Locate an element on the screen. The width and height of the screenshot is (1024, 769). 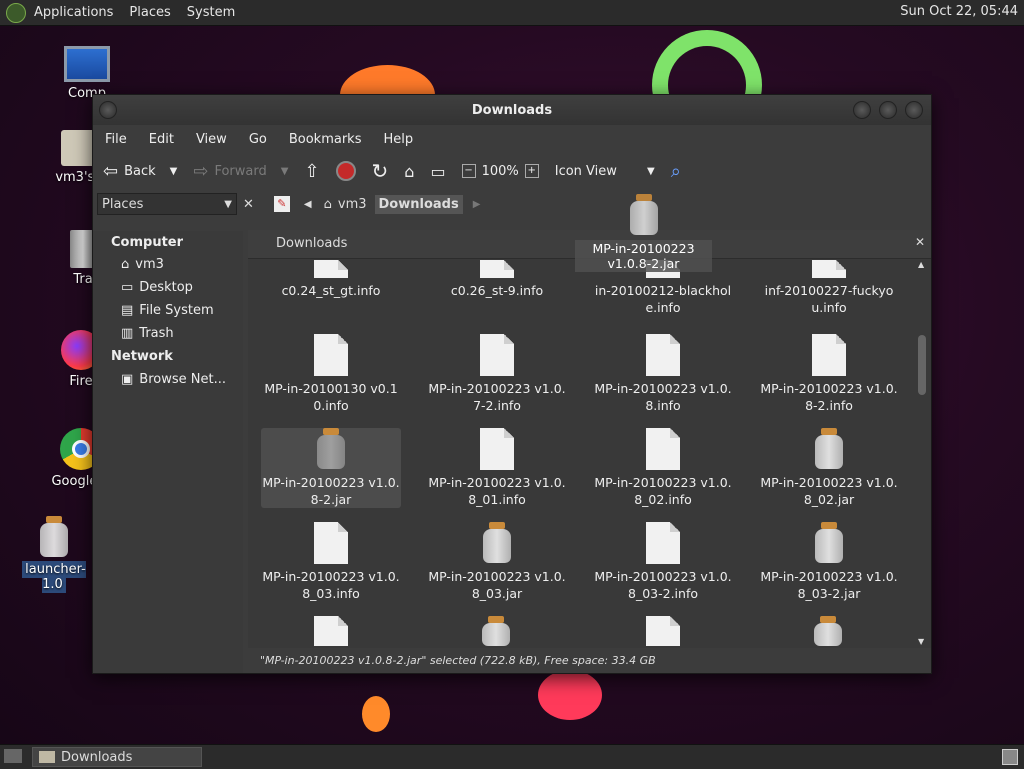
places-selector: Places ▼ is located at coordinates (167, 204).